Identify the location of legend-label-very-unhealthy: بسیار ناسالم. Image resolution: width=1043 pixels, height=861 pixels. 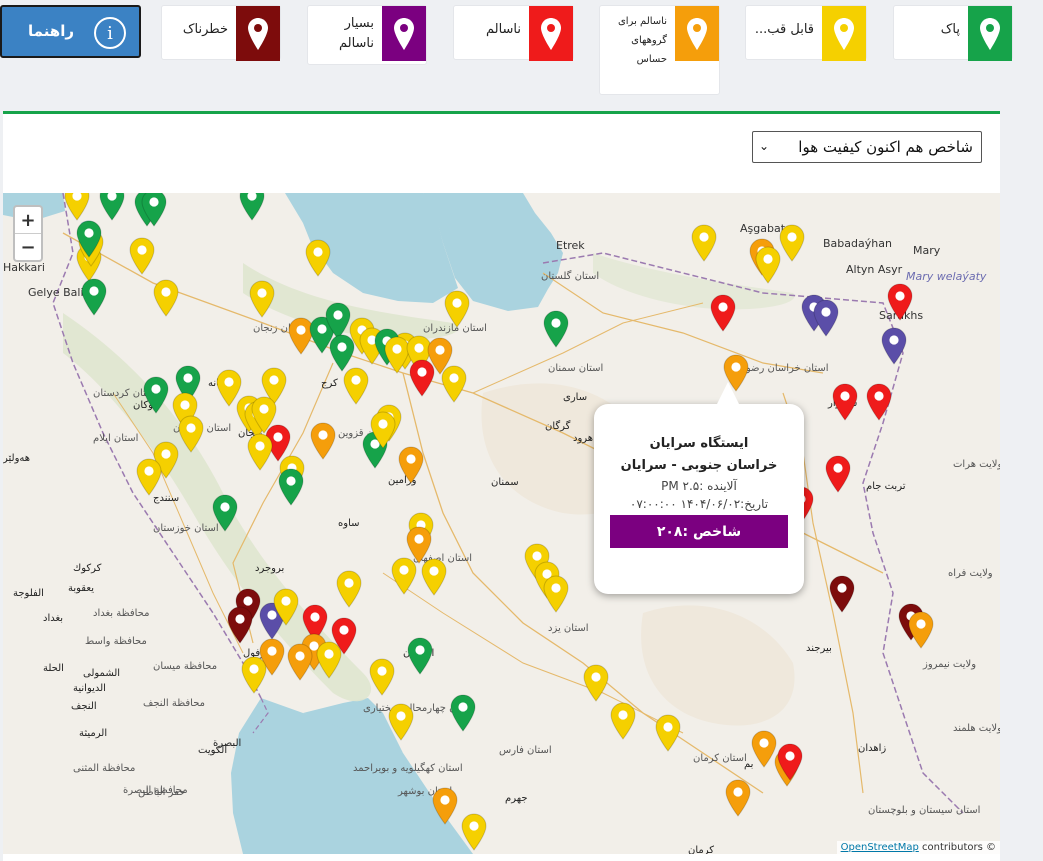
(356, 33).